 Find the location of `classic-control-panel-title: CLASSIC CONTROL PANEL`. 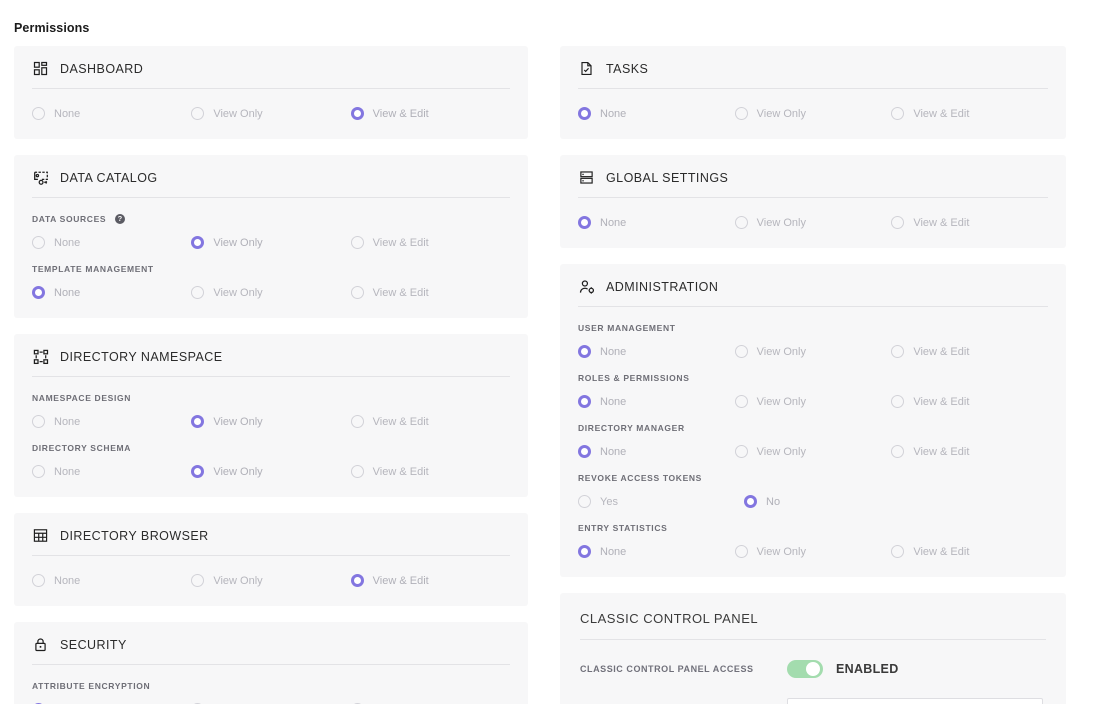

classic-control-panel-title: CLASSIC CONTROL PANEL is located at coordinates (813, 625).